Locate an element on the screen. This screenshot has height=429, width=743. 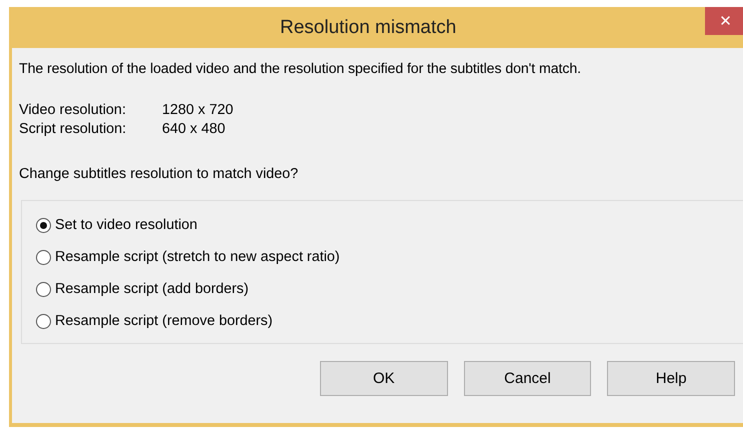
detail-label: Video resolution: is located at coordinates (73, 110).